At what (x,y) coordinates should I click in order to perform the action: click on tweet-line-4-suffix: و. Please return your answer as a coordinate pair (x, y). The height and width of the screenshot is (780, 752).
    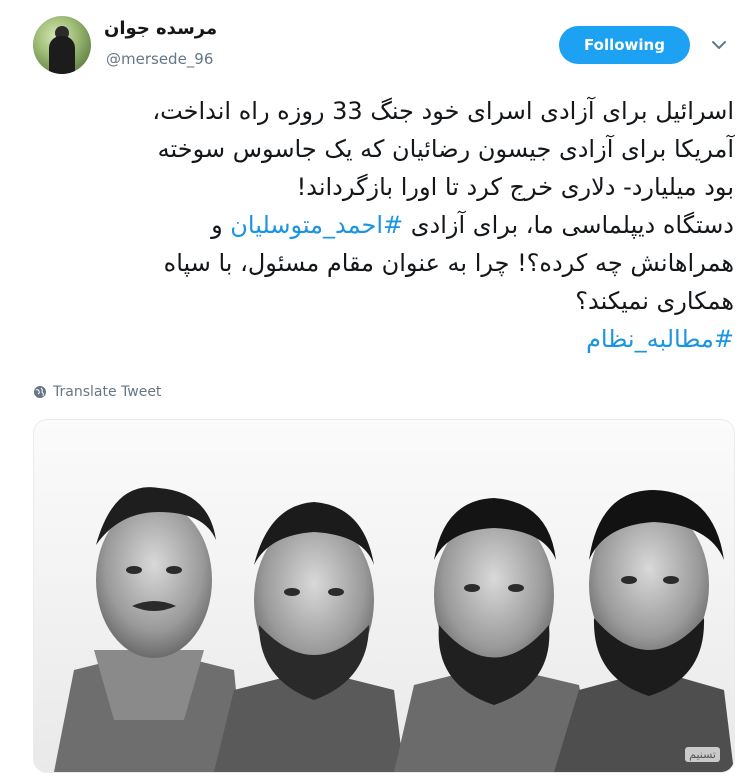
    Looking at the image, I should click on (221, 225).